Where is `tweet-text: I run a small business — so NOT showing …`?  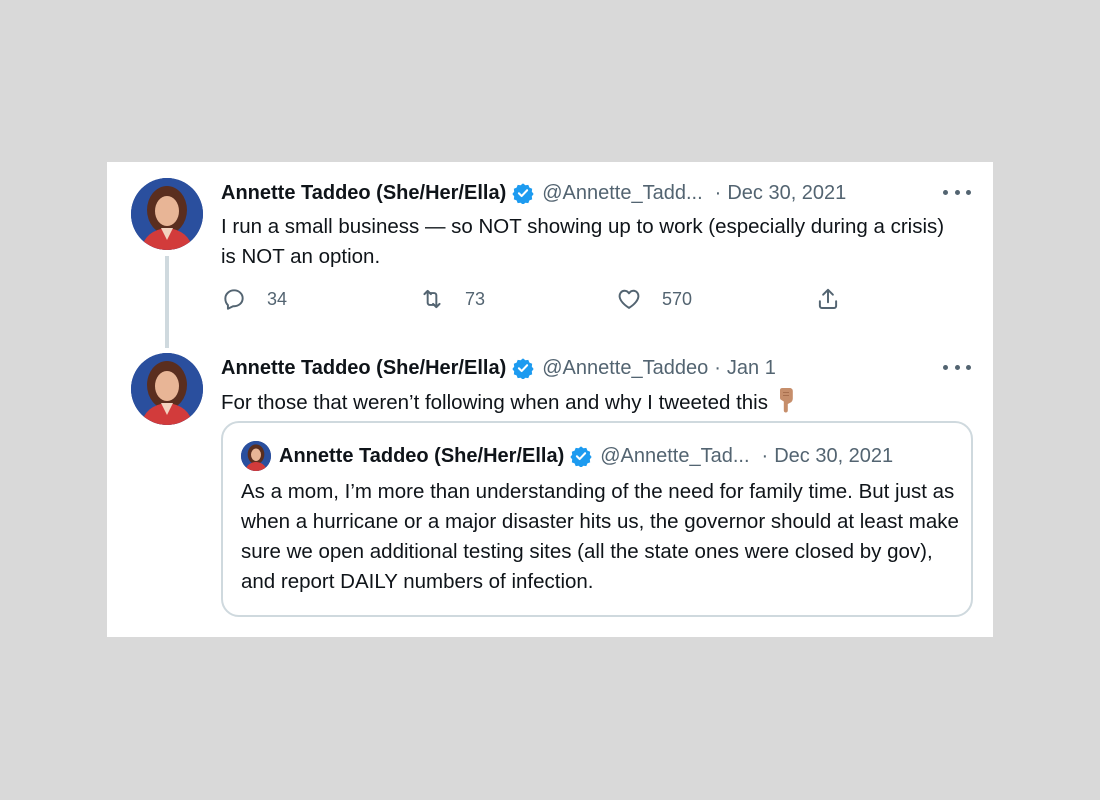
tweet-text: I run a small business — so NOT showing … is located at coordinates (583, 241).